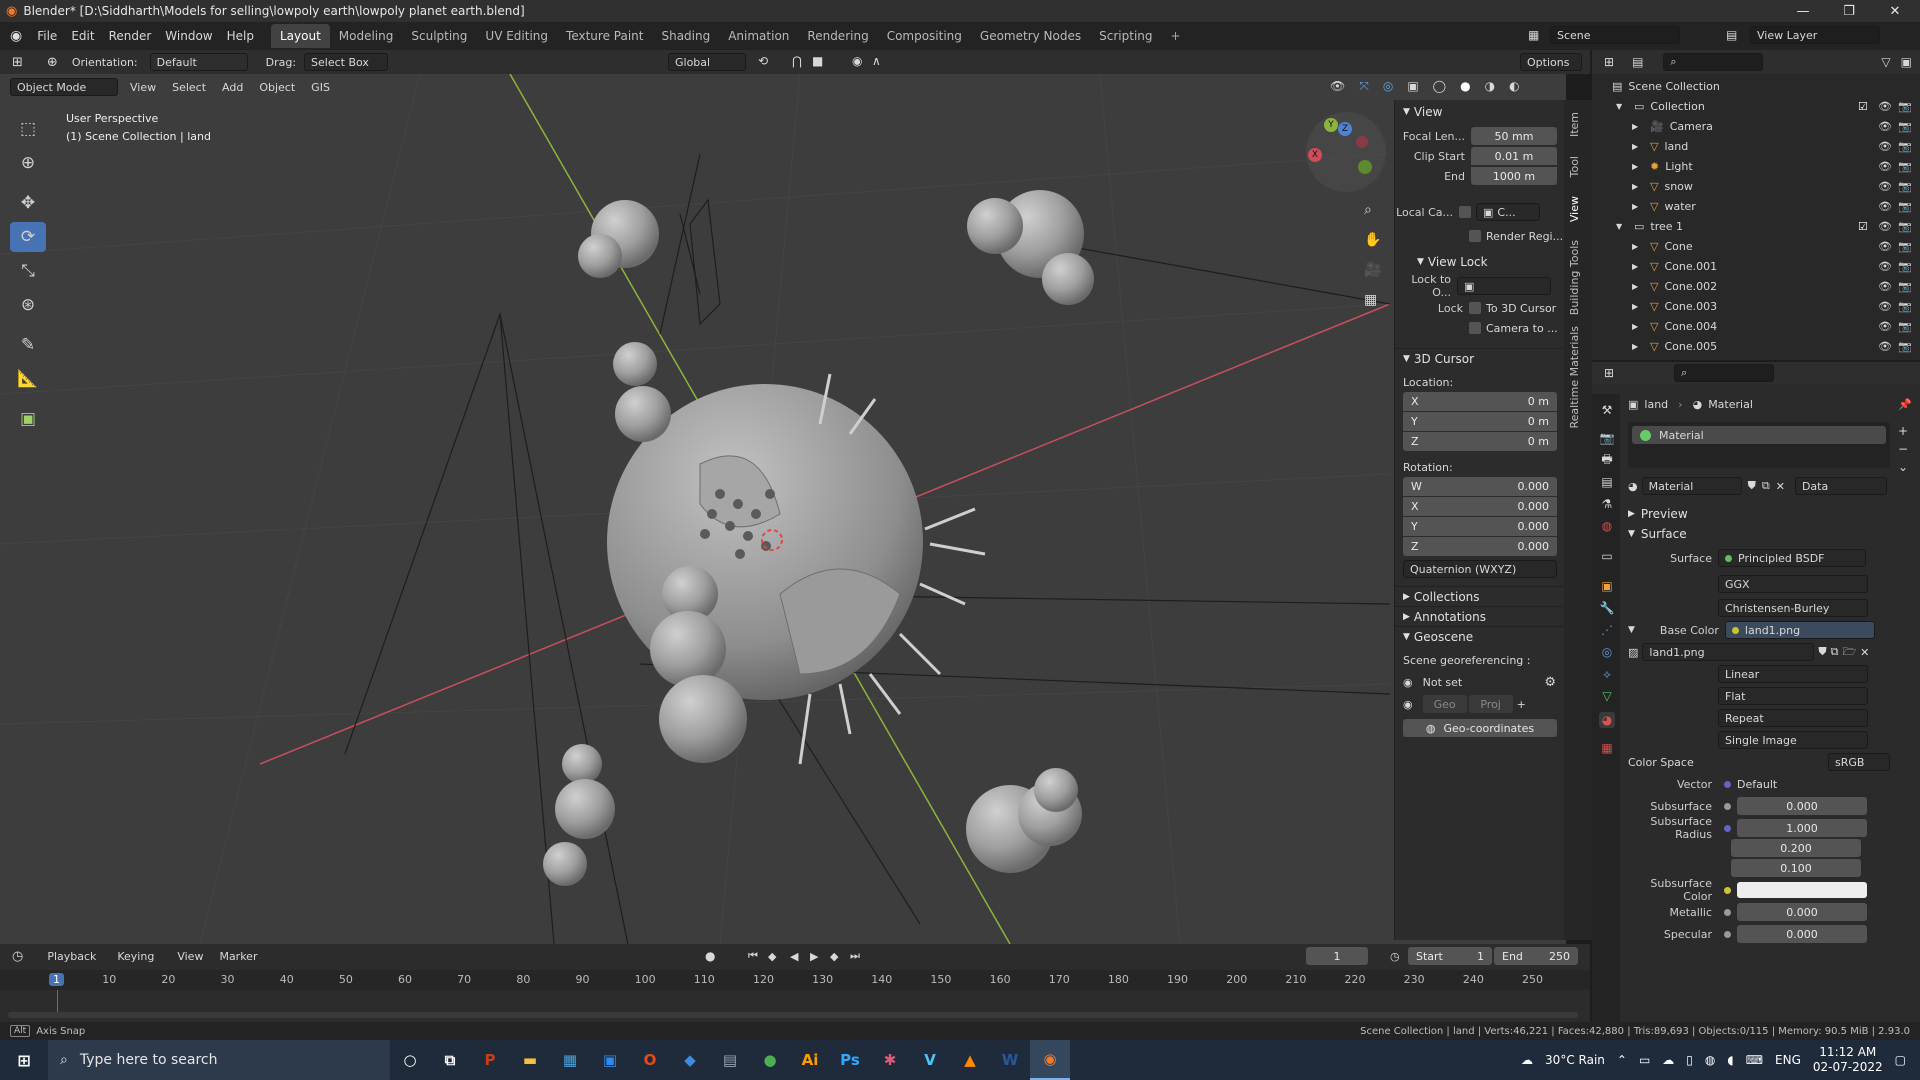 This screenshot has width=1920, height=1080. Describe the element at coordinates (219, 1060) in the screenshot. I see `taskbar-search-box: ⌕ Type here to search` at that location.